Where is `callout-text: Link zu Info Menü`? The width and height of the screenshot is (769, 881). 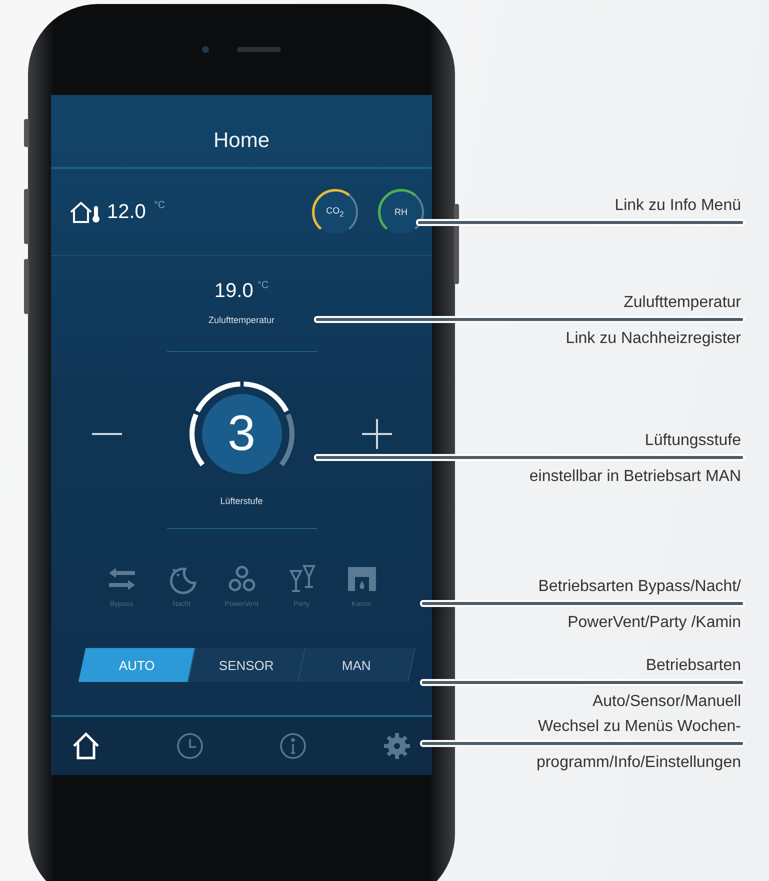
callout-text: Link zu Info Menü is located at coordinates (678, 206).